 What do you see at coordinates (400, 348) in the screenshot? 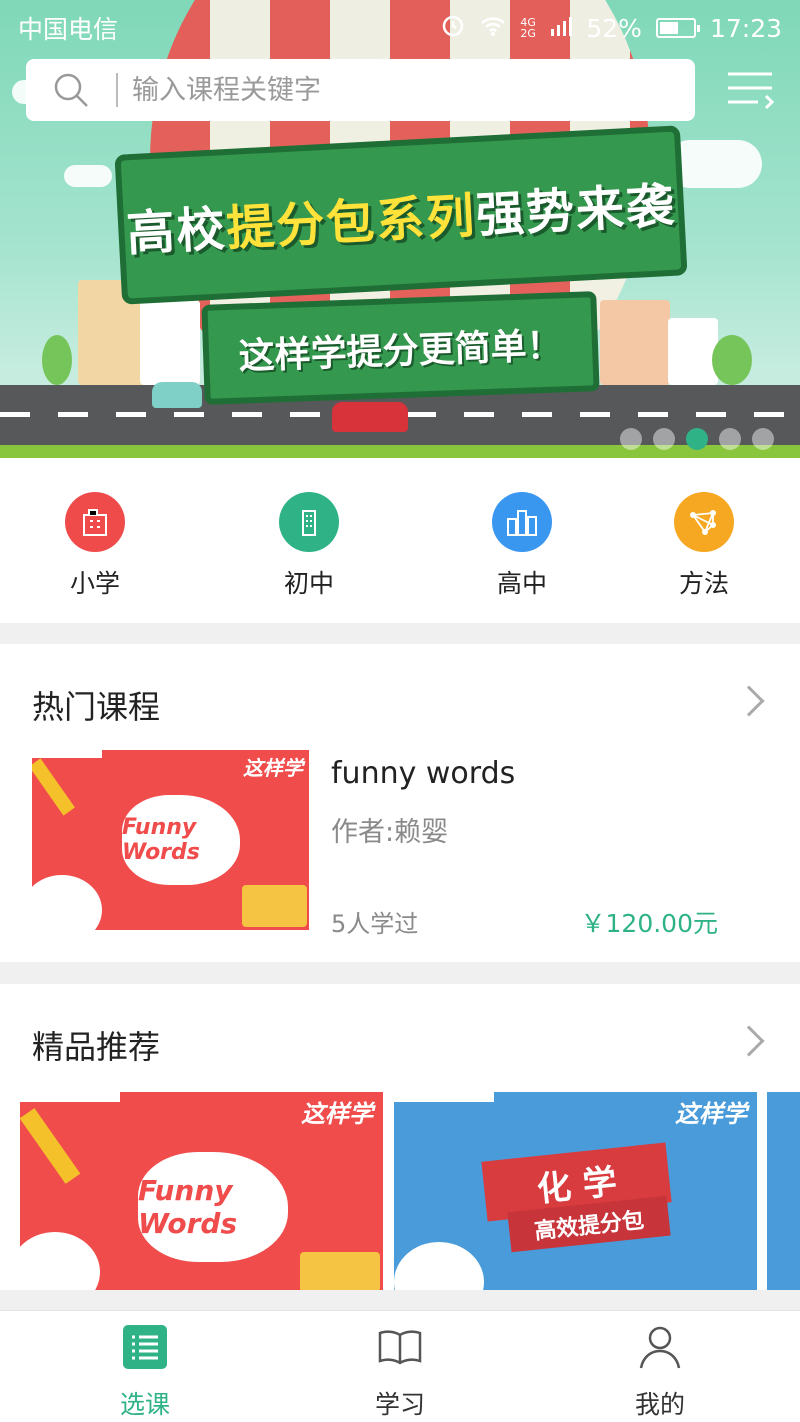
I see `banner-subline: 这样学提分更简单！` at bounding box center [400, 348].